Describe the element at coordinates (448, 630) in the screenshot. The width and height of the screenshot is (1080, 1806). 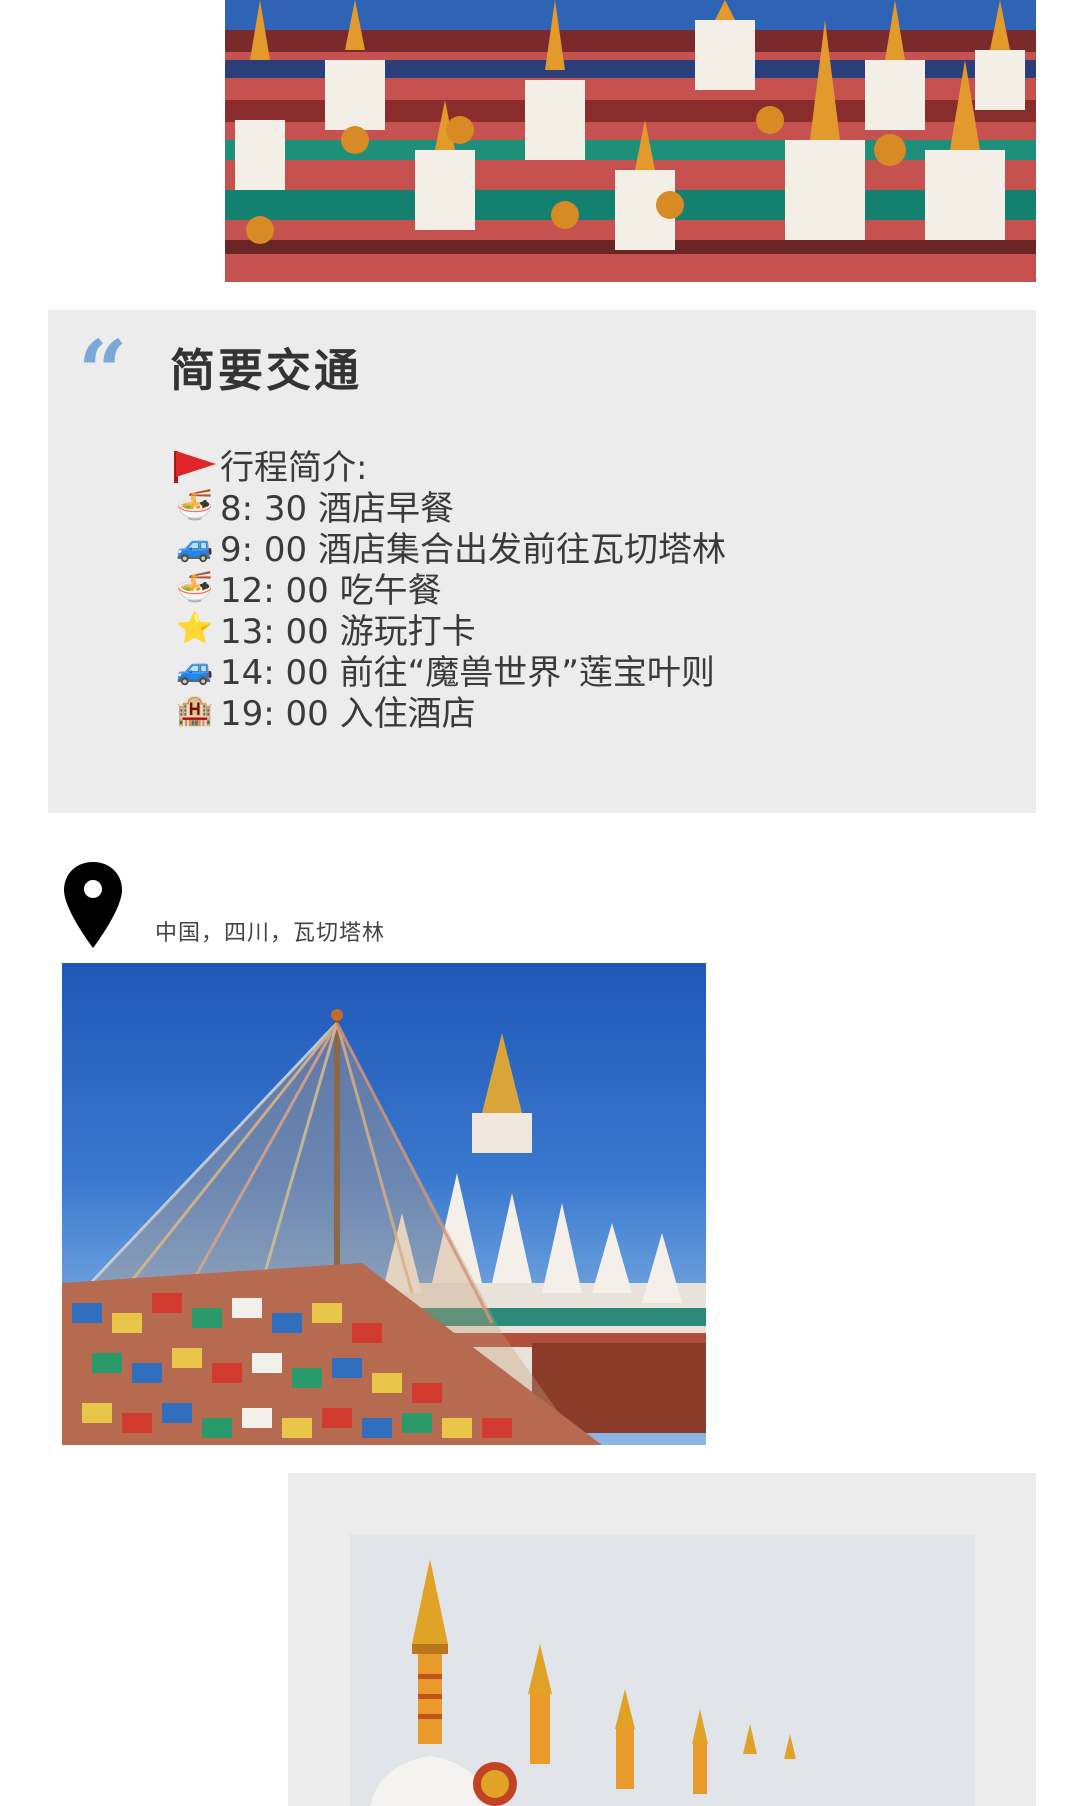
I see `itinerary-item: ⭐ 13: 00 游玩打卡` at that location.